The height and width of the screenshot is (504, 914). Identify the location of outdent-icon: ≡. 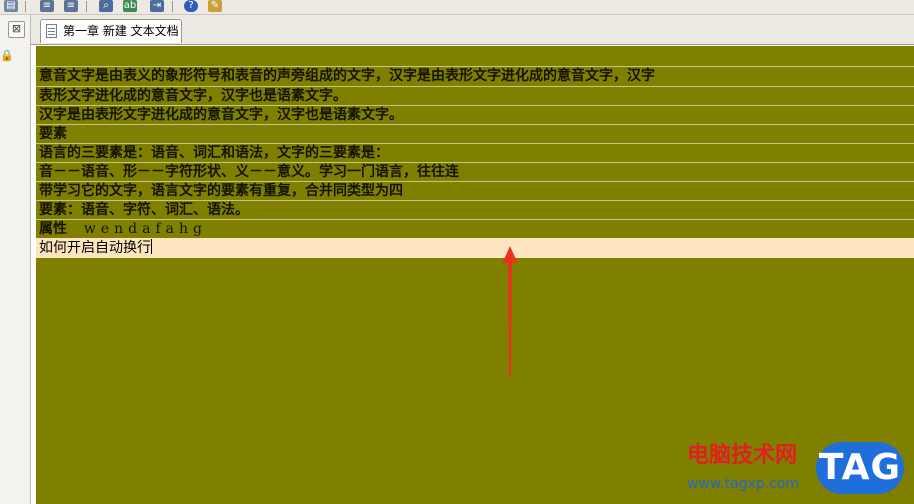
(71, 6).